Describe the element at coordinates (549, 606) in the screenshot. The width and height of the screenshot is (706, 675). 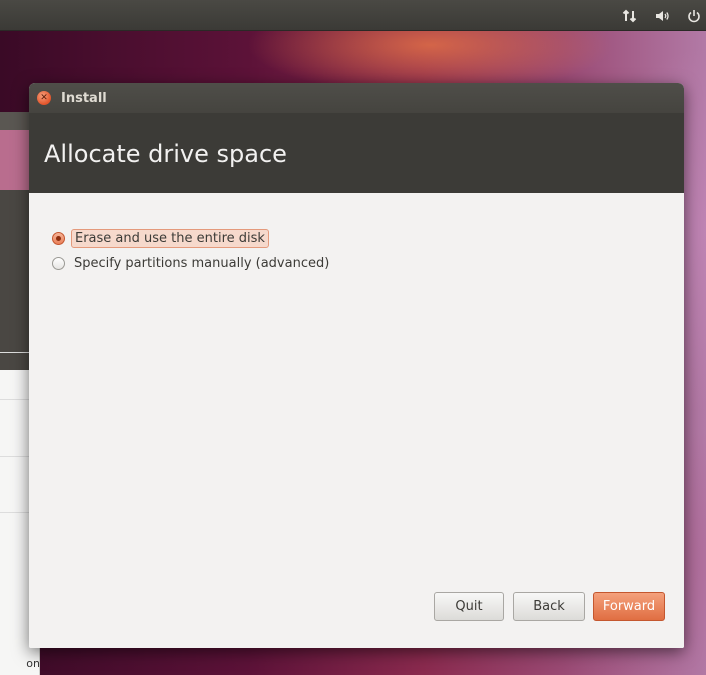
I see `back-button: Back` at that location.